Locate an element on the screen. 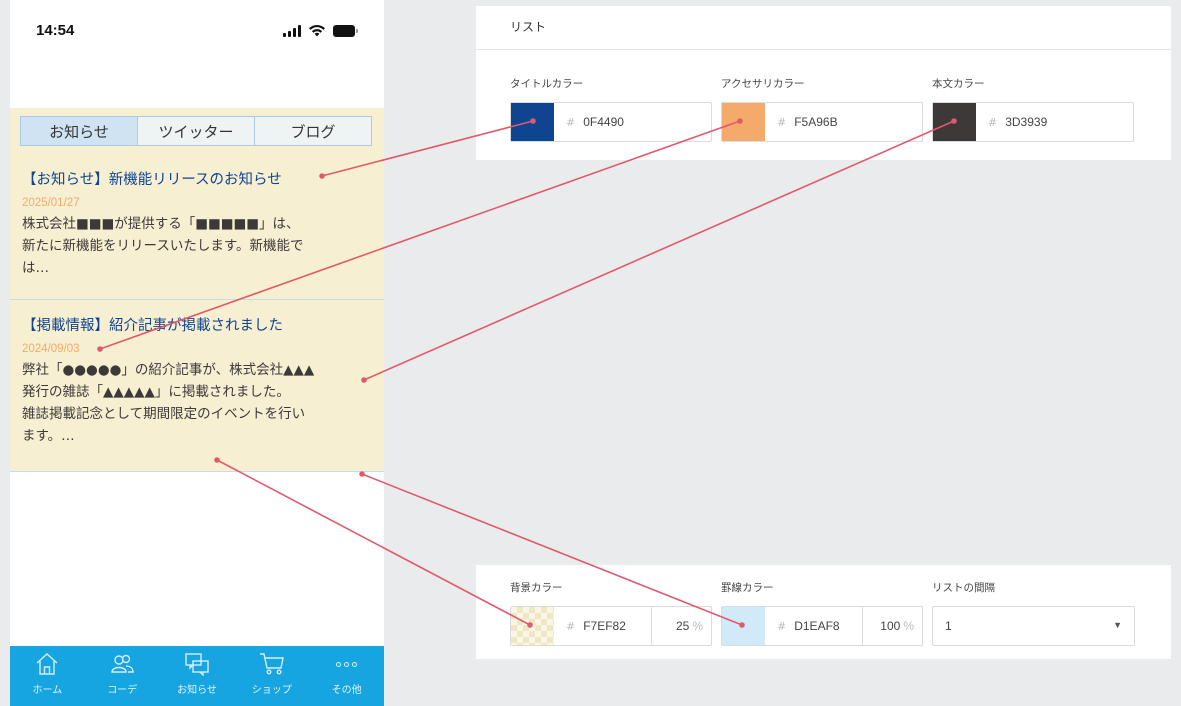 This screenshot has height=706, width=1181. list-spacing-value: 1 is located at coordinates (948, 626).